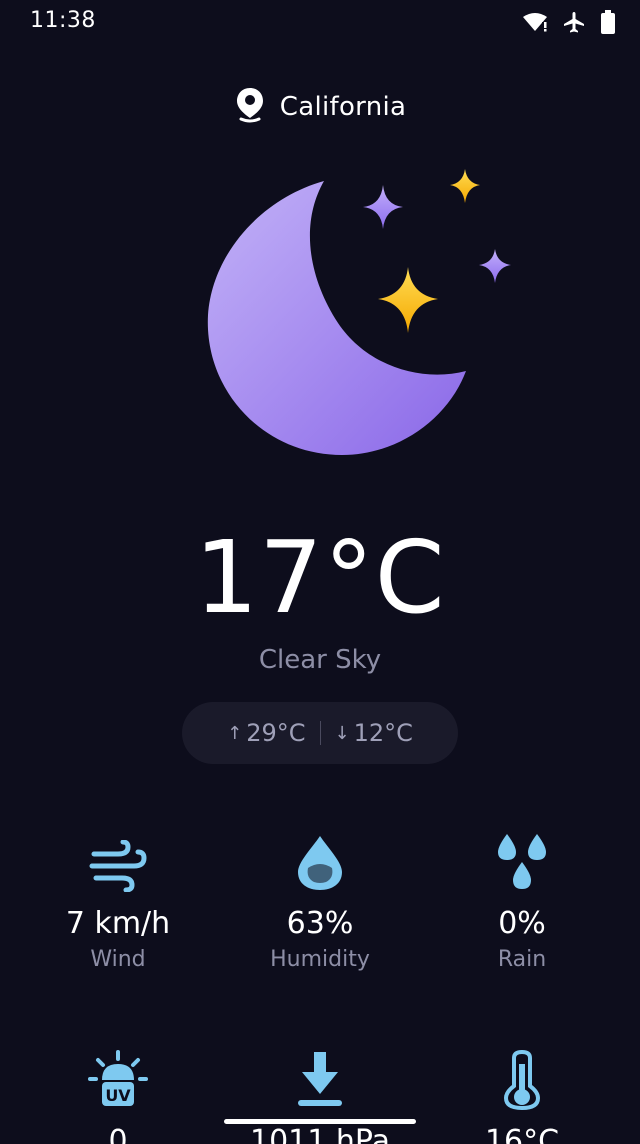  What do you see at coordinates (608, 22) in the screenshot?
I see `battery-icon` at bounding box center [608, 22].